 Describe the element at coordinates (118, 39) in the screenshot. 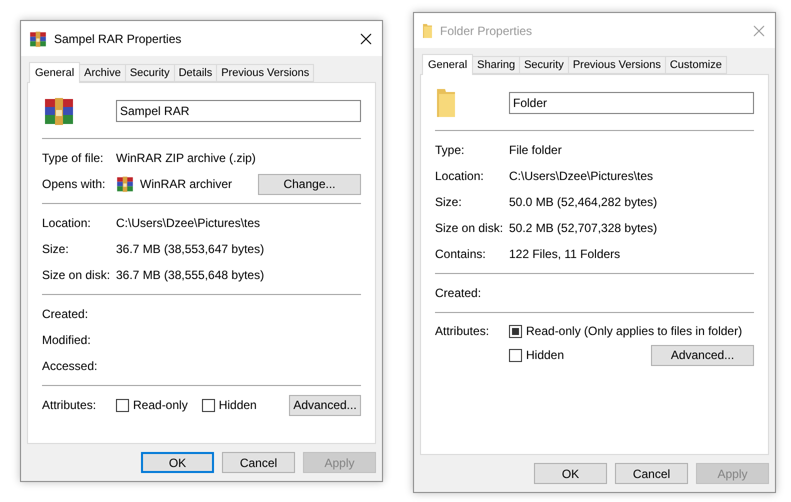

I see `window-title: Sampel RAR Properties` at that location.